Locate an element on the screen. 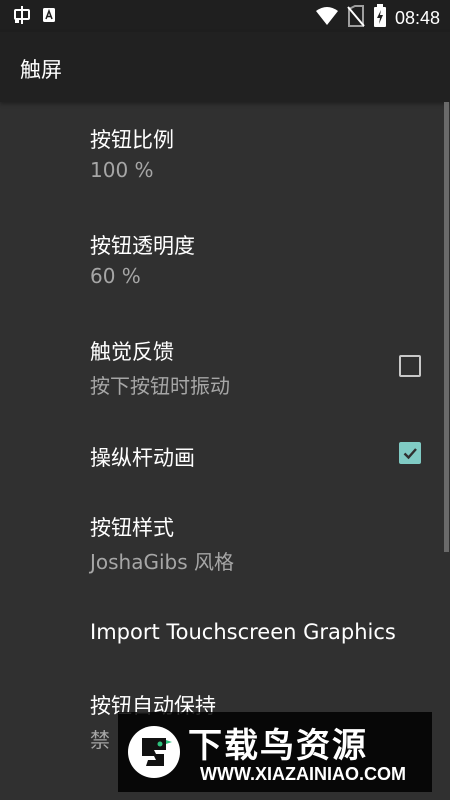  page-title: 触屏 is located at coordinates (41, 70).